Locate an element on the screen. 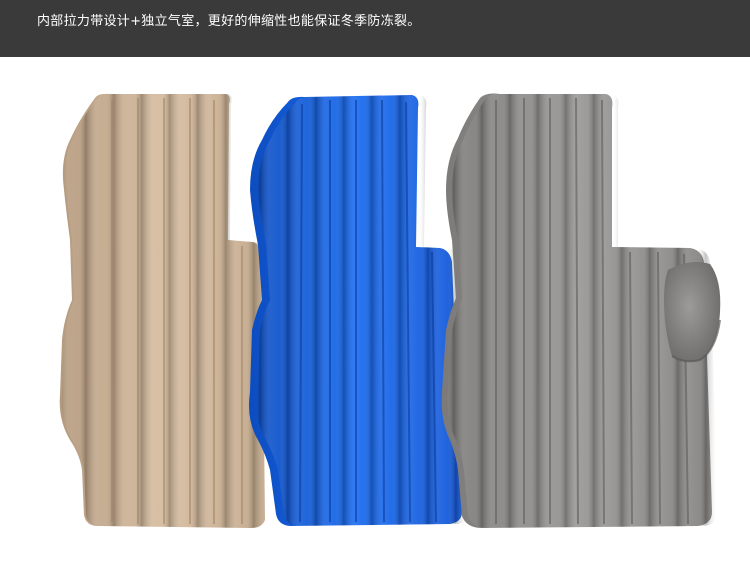 This screenshot has width=750, height=572. banner: 内部拉力带设计+独立气室，更好的伸缩性也能保证冬季防冻裂。 is located at coordinates (375, 28).